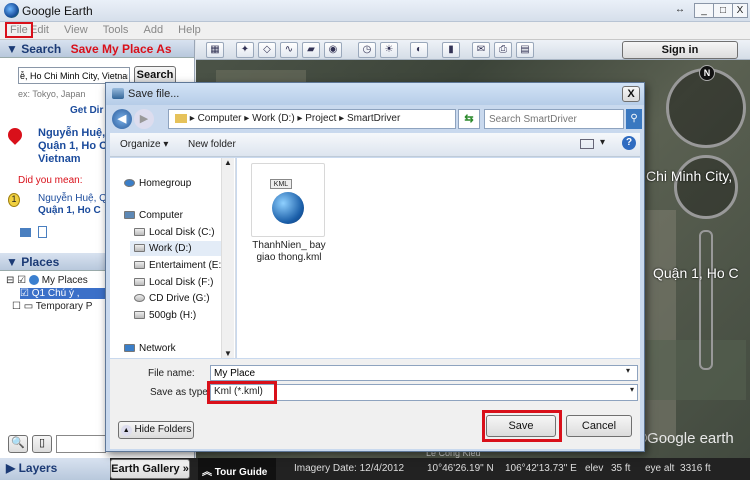 Image resolution: width=750 pixels, height=480 pixels. What do you see at coordinates (189, 30) in the screenshot?
I see `menu-help: Help` at bounding box center [189, 30].